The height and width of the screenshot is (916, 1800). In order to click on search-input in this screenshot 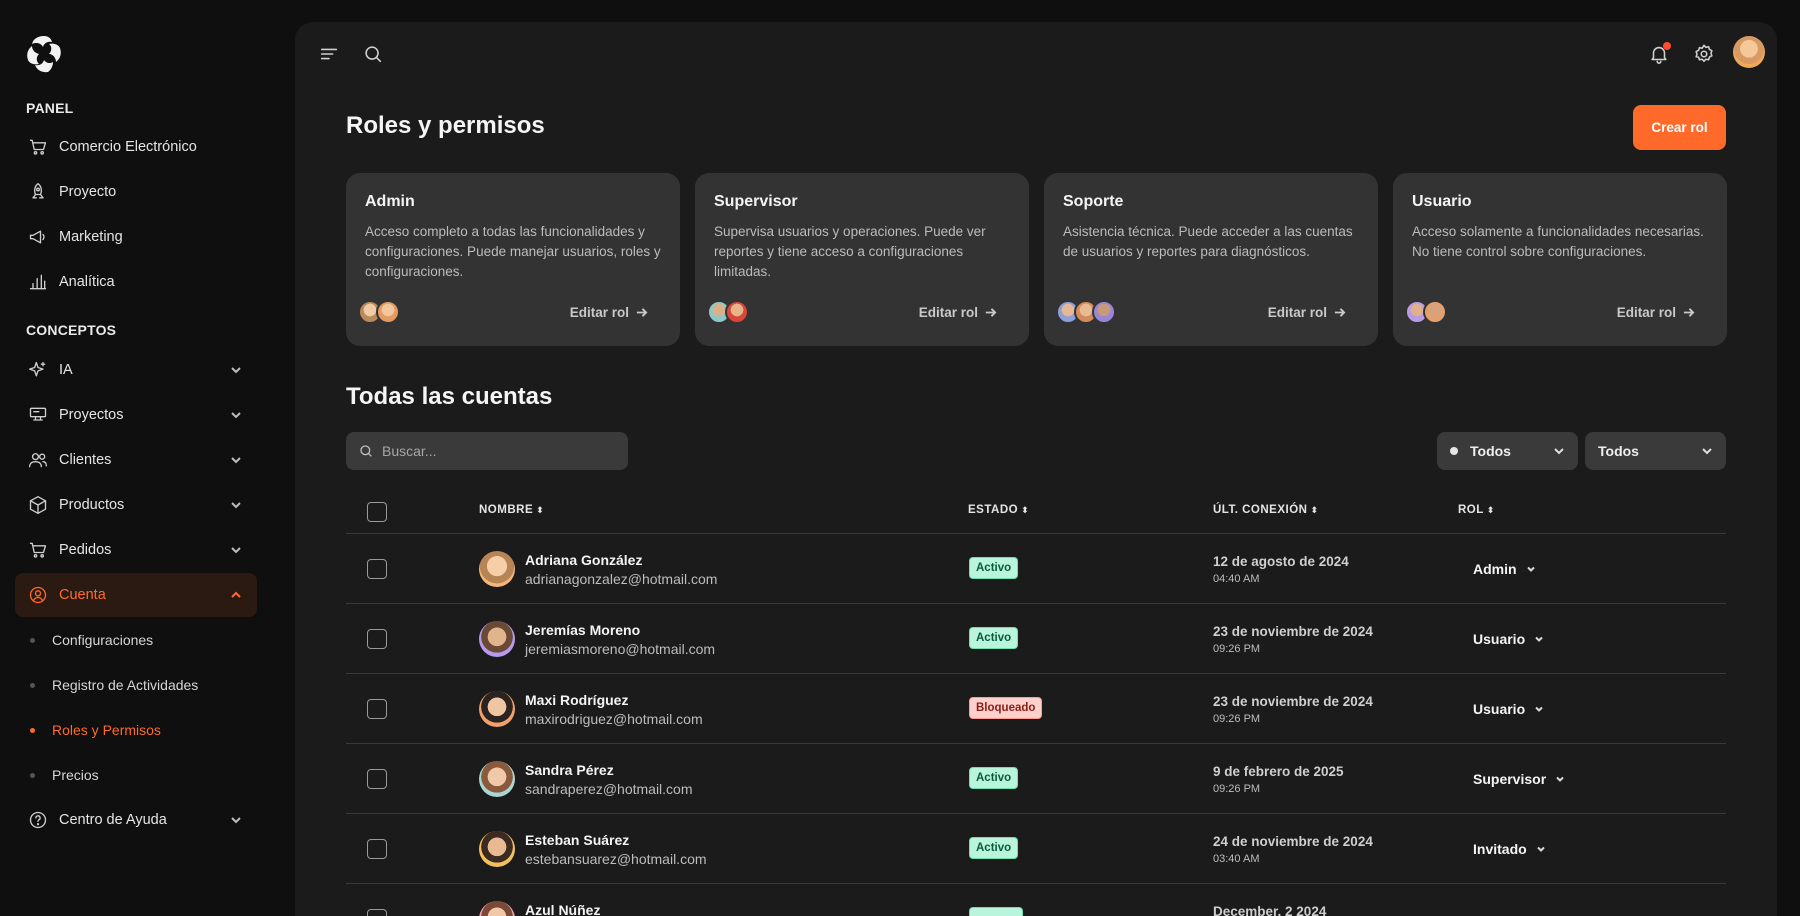, I will do `click(497, 451)`.